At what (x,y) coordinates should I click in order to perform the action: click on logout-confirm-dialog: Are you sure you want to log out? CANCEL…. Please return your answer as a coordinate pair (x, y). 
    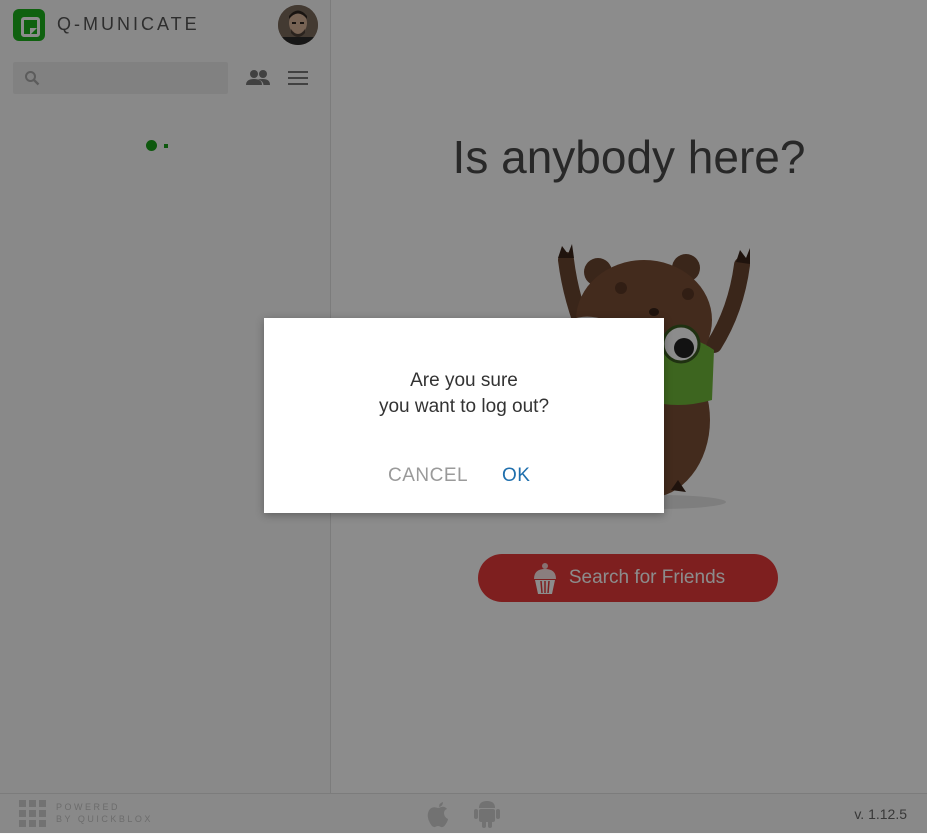
    Looking at the image, I should click on (464, 415).